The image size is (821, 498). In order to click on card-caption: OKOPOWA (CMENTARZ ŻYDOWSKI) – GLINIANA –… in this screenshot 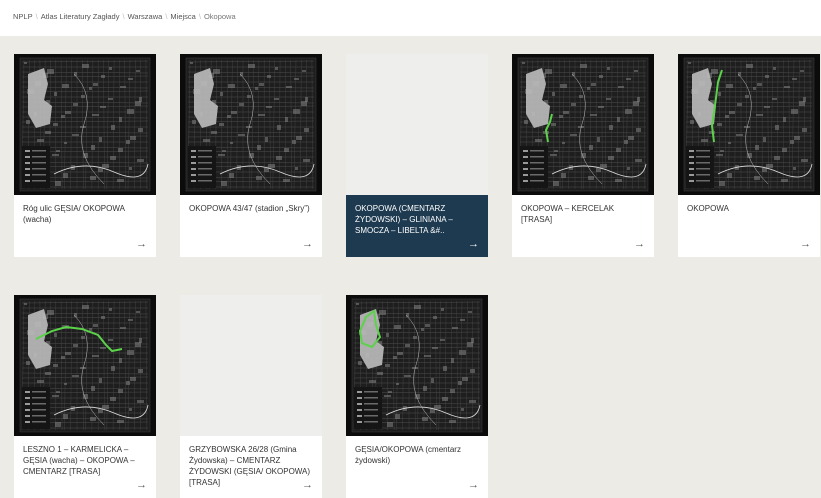, I will do `click(417, 226)`.